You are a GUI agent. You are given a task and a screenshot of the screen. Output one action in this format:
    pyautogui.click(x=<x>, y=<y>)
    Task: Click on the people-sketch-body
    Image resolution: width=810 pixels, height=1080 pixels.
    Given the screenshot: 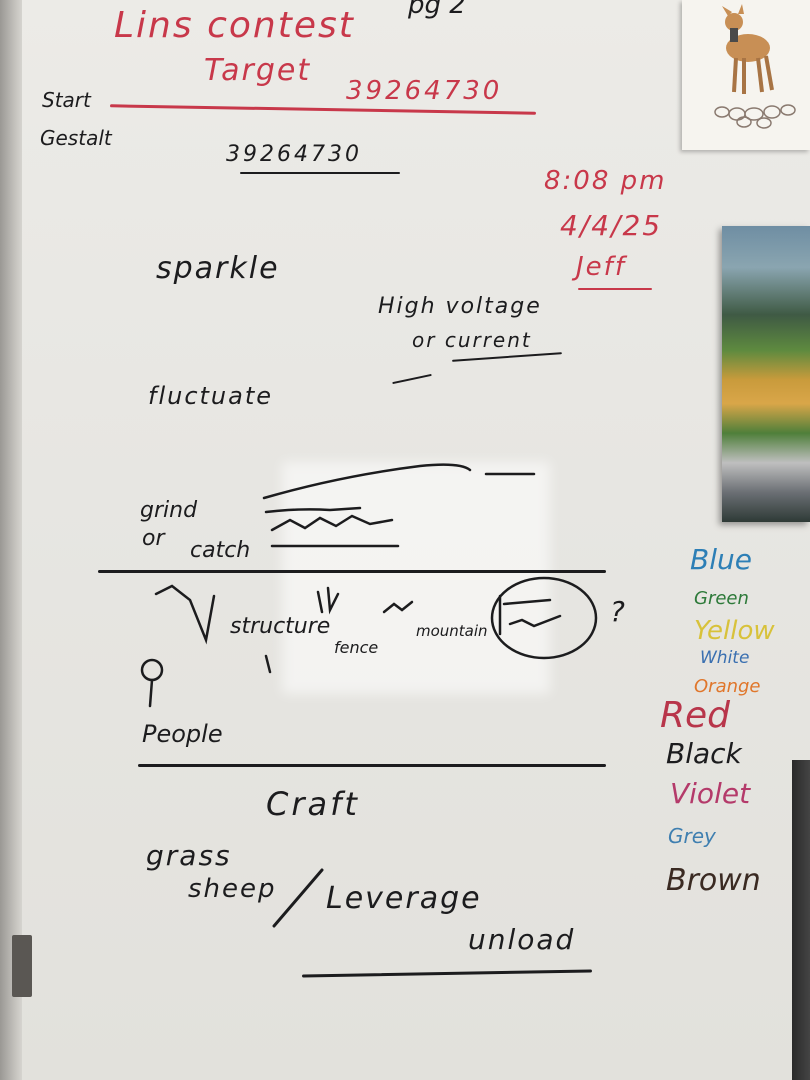 What is the action you would take?
    pyautogui.click(x=151, y=693)
    